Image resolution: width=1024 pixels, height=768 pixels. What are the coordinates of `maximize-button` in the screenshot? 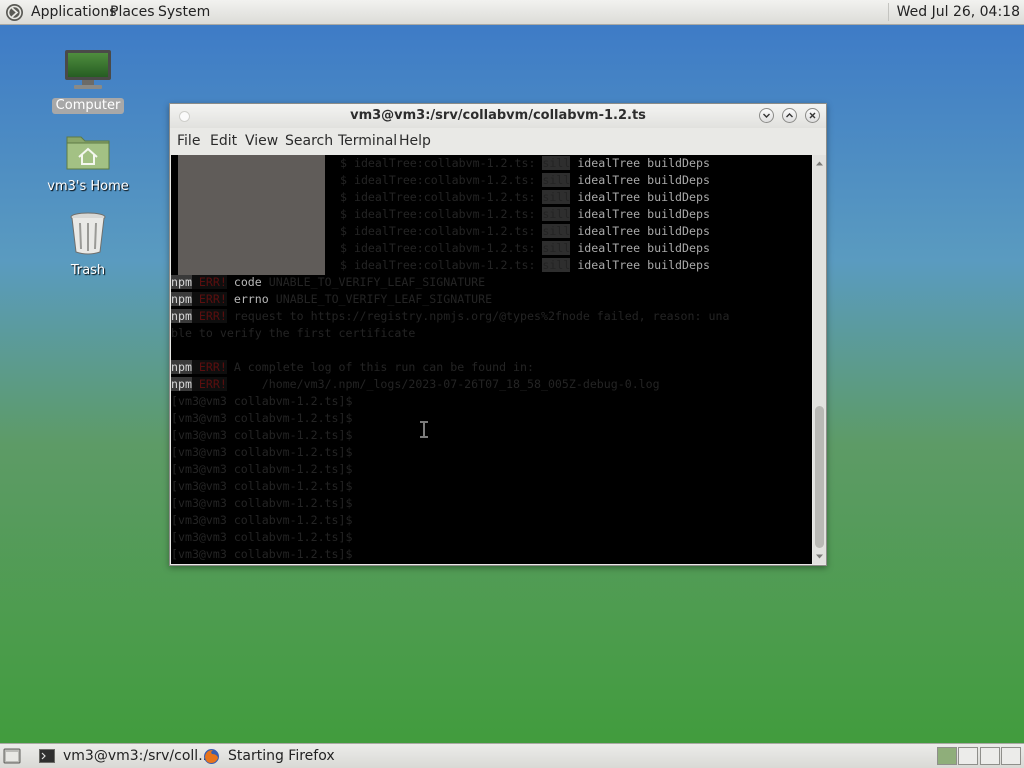 It's located at (789, 115).